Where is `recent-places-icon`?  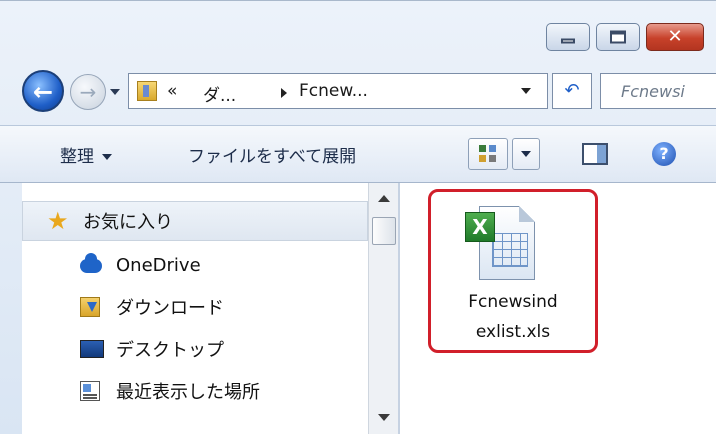
recent-places-icon is located at coordinates (93, 391).